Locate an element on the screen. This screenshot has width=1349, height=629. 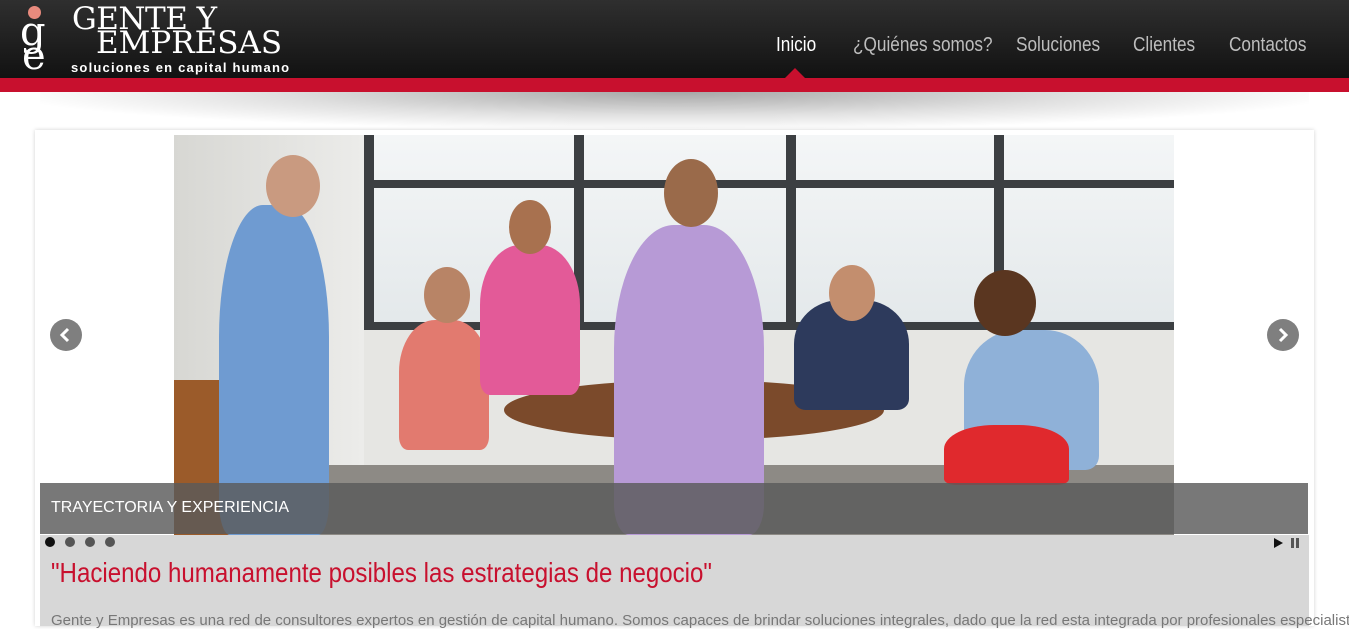
slide-caption: TRAYECTORIA Y EXPERIENCIA is located at coordinates (170, 507).